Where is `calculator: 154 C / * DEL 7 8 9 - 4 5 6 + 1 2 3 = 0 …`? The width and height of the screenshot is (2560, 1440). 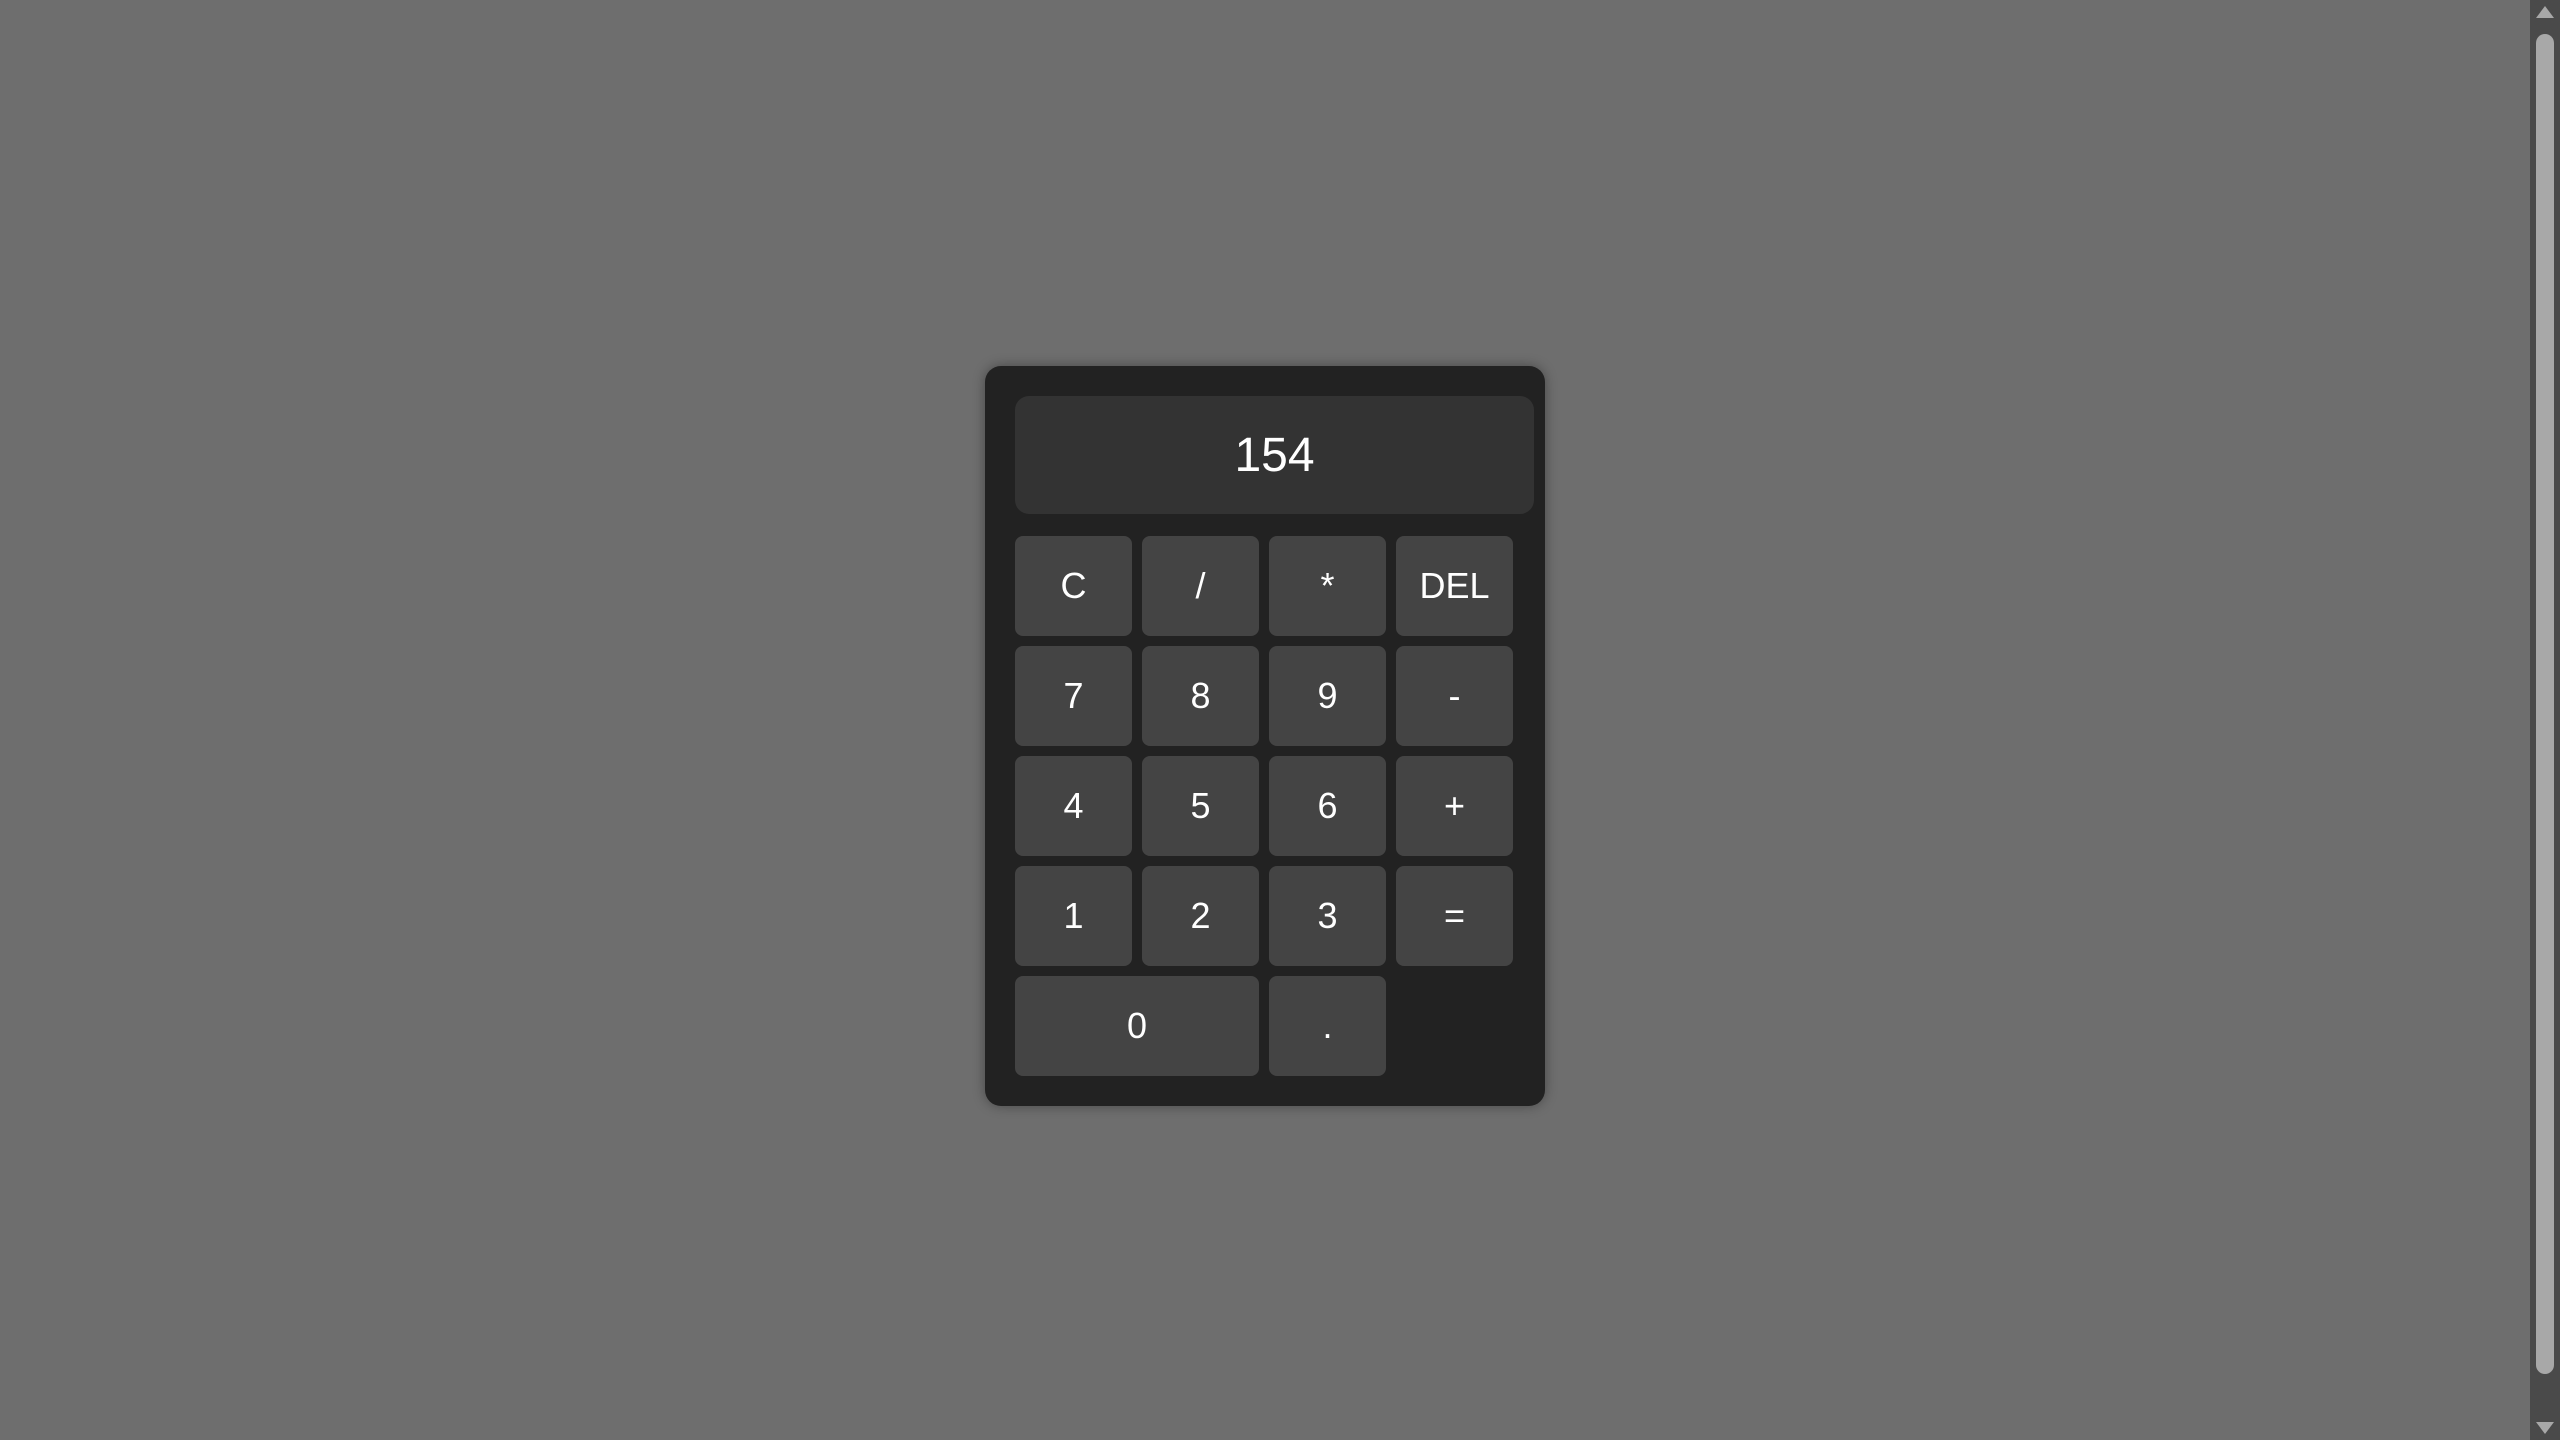
calculator: 154 C / * DEL 7 8 9 - 4 5 6 + 1 2 3 = 0 … is located at coordinates (1265, 736).